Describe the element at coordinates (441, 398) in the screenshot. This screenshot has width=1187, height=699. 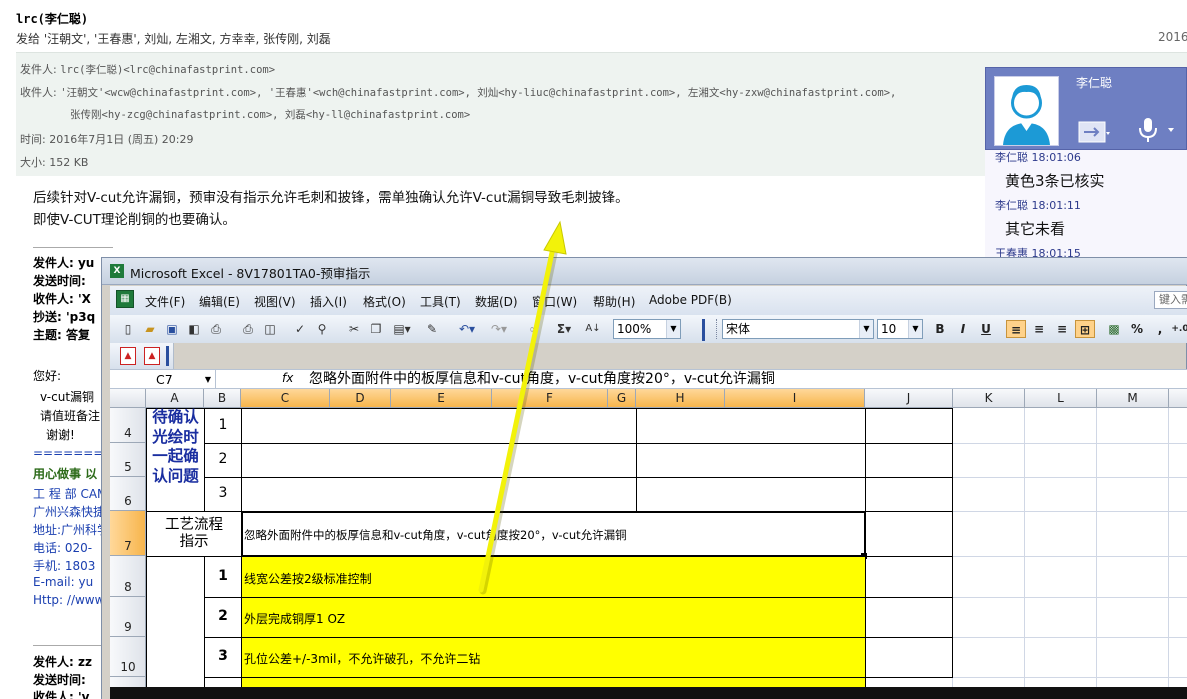
I see `column-header: E` at that location.